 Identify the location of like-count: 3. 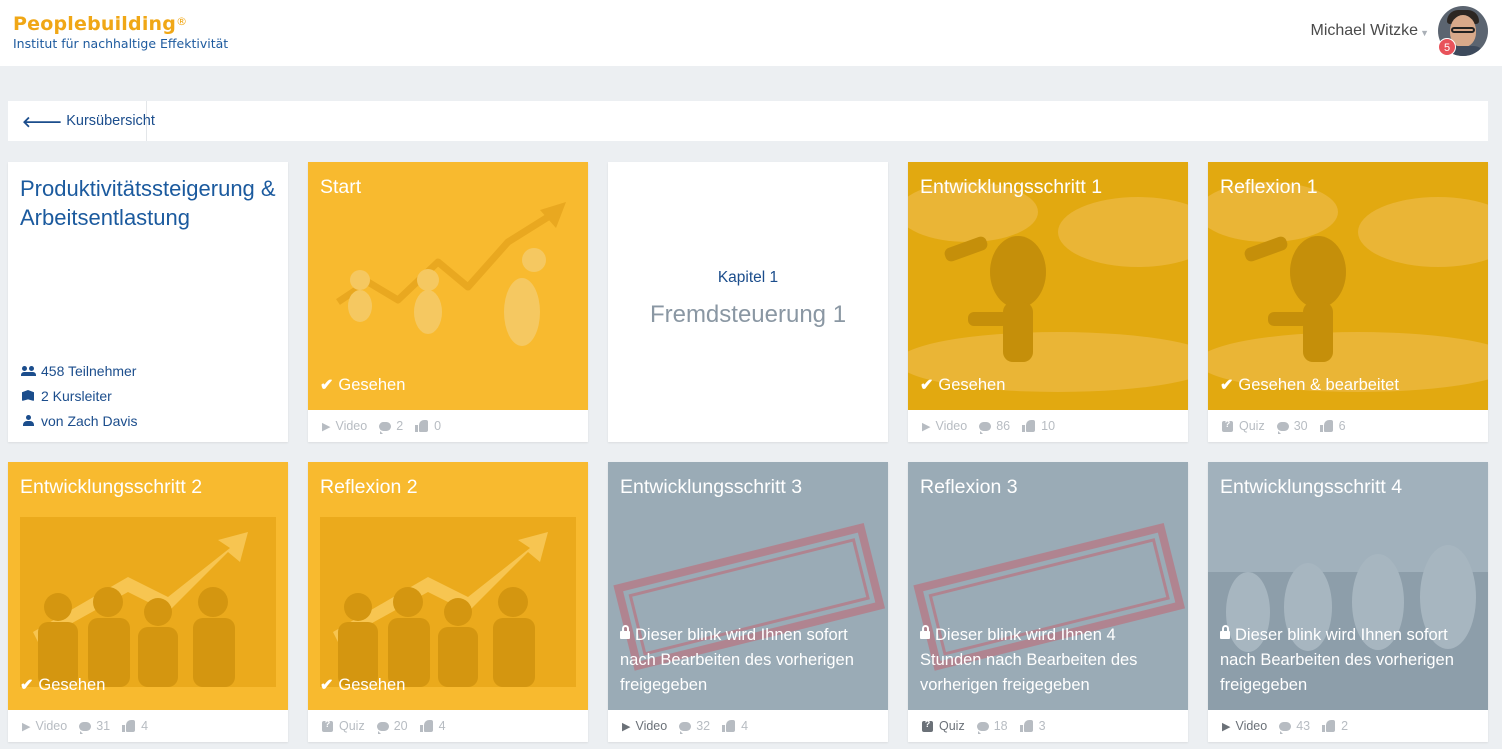
(1042, 726).